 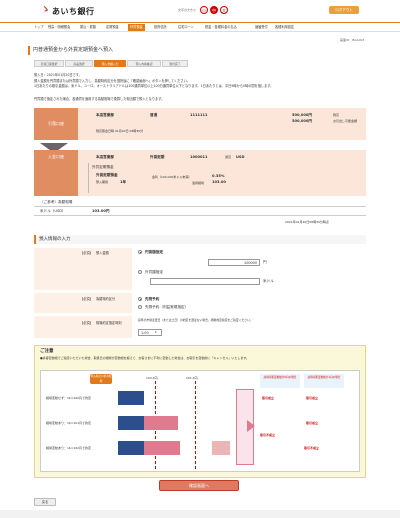 What do you see at coordinates (192, 378) in the screenshot?
I see `rate-b-label: 101.0円` at bounding box center [192, 378].